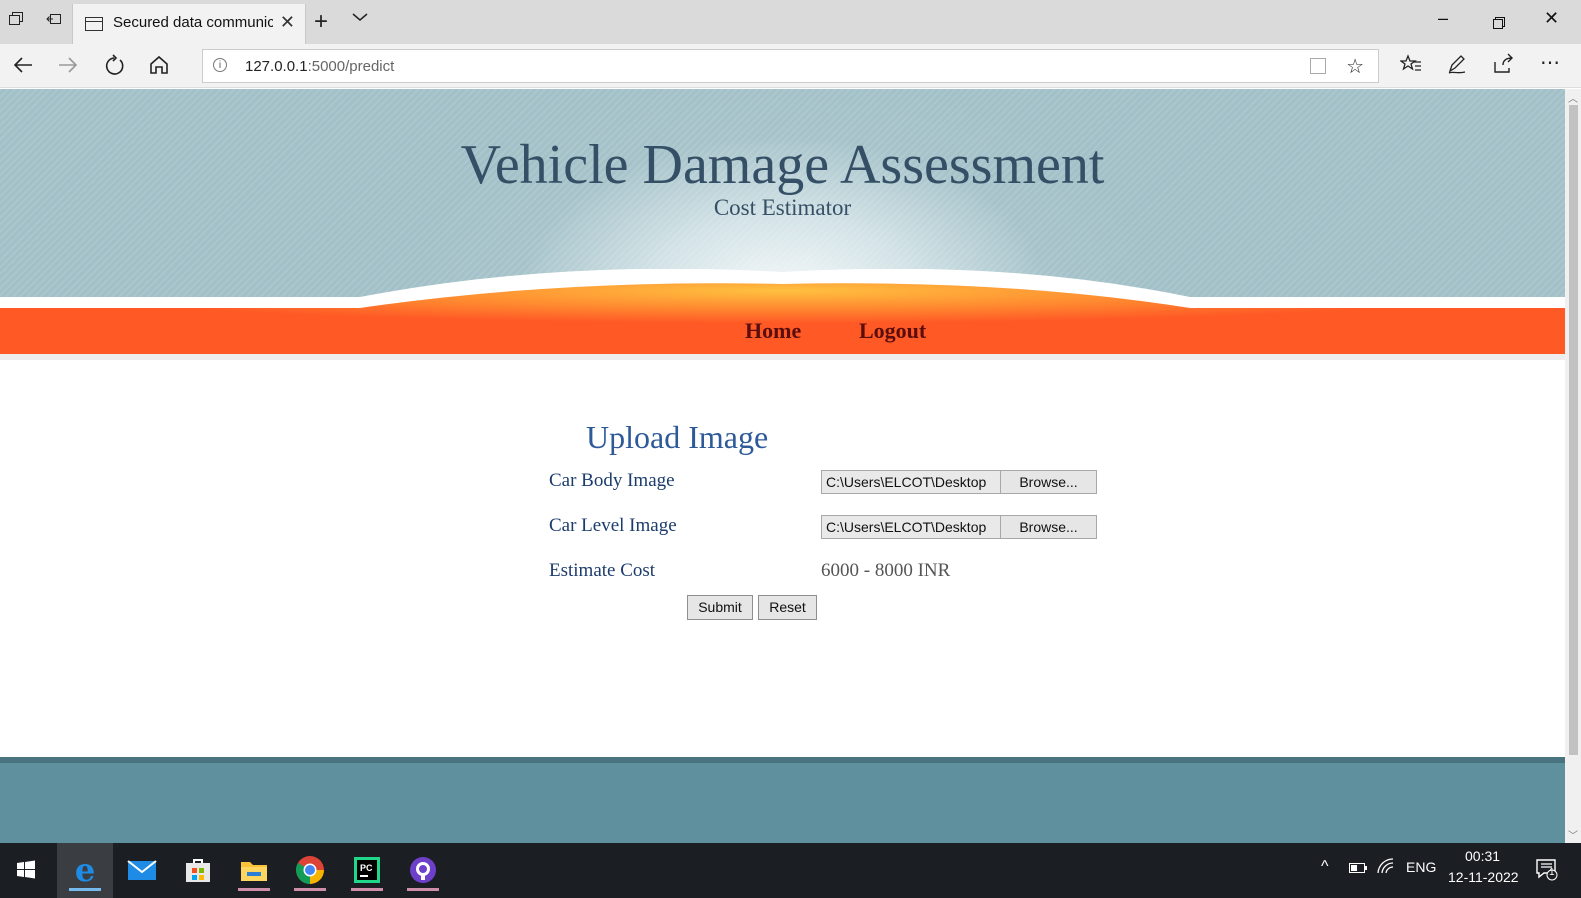  Describe the element at coordinates (16, 21) in the screenshot. I see `tab-actions-icon` at that location.